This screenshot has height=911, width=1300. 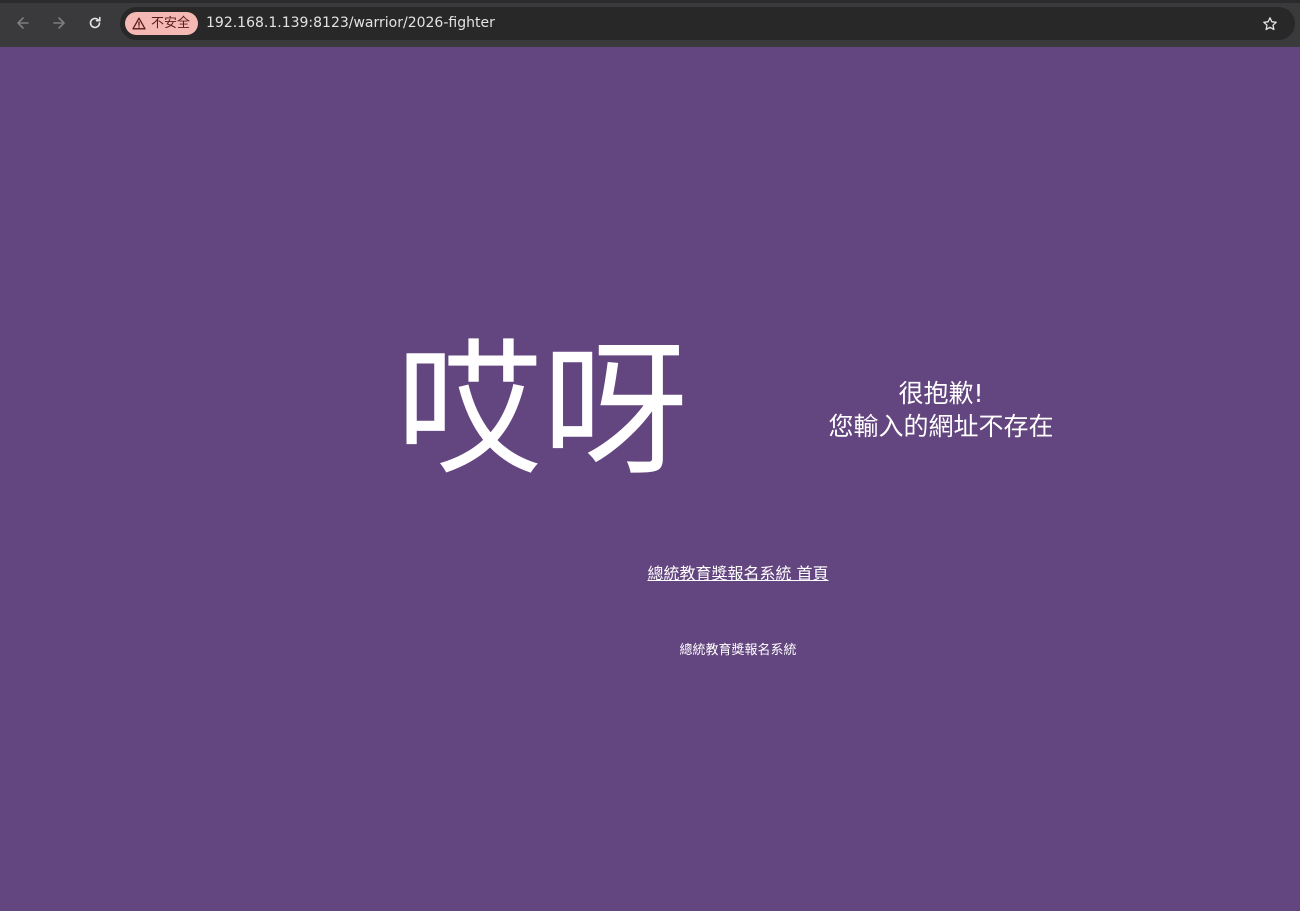 I want to click on bookmark-button, so click(x=1270, y=24).